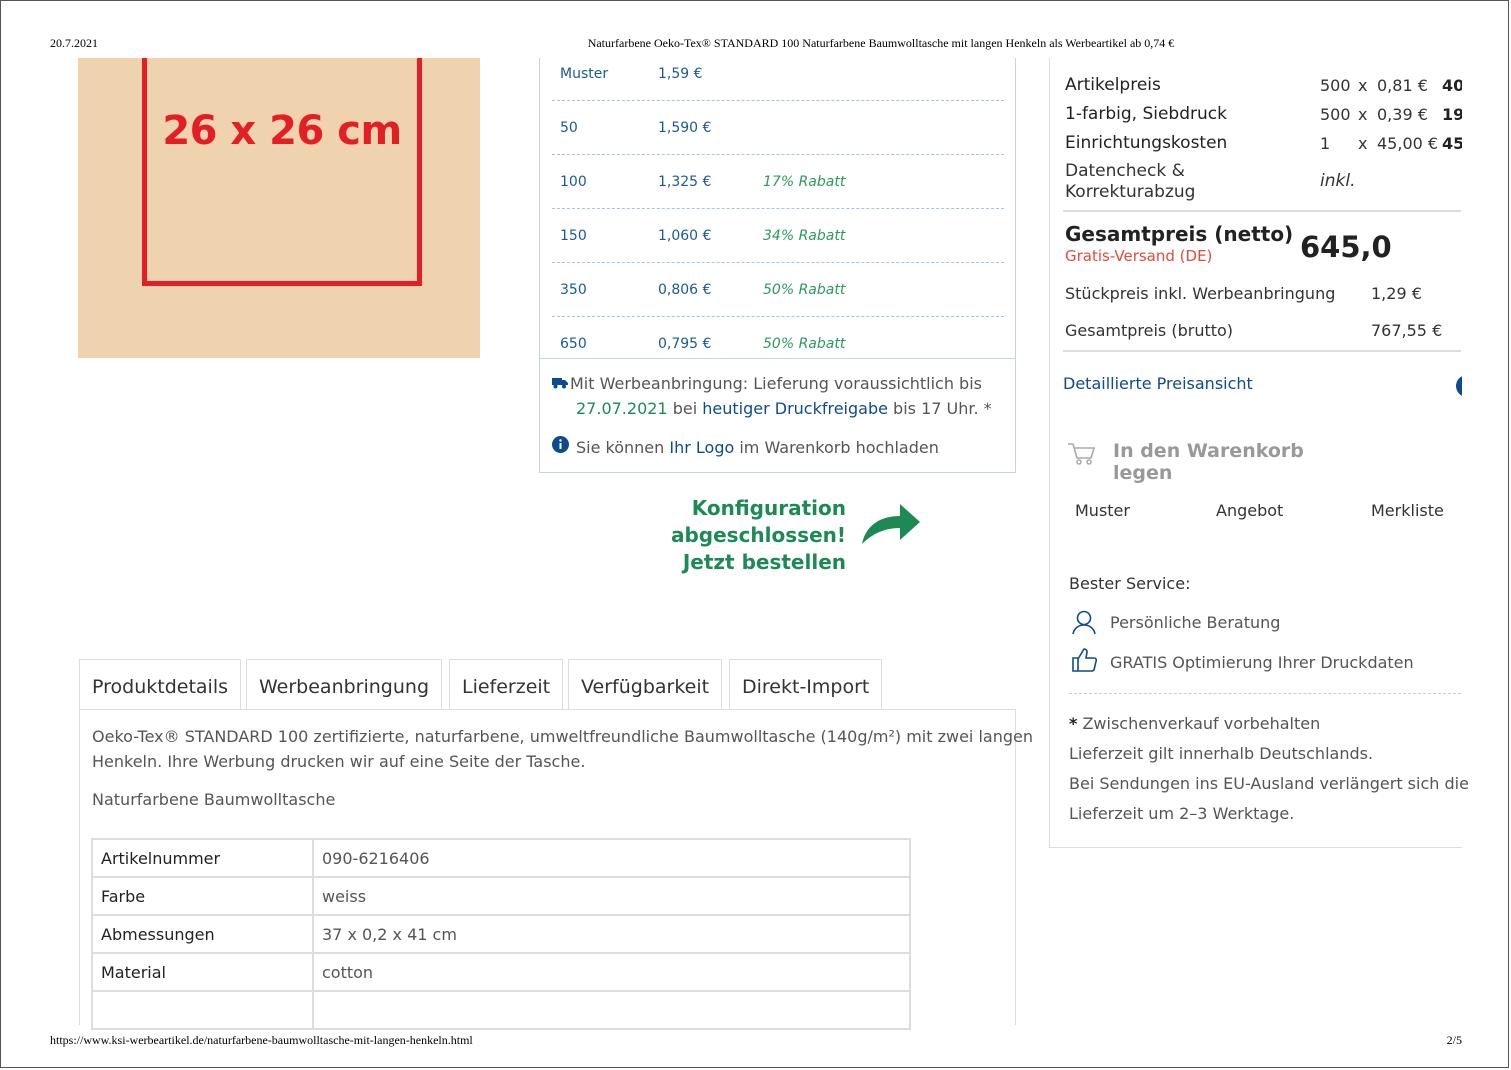 Image resolution: width=1511 pixels, height=1070 pixels. I want to click on price-tier-price: 0,806 €, so click(685, 290).